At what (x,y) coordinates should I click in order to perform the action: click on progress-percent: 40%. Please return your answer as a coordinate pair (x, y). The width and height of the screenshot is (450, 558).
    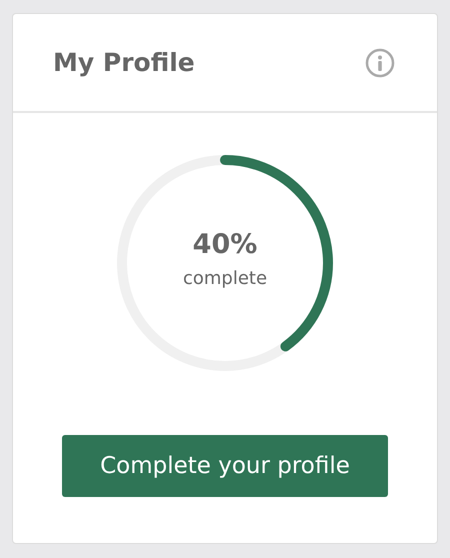
    Looking at the image, I should click on (225, 244).